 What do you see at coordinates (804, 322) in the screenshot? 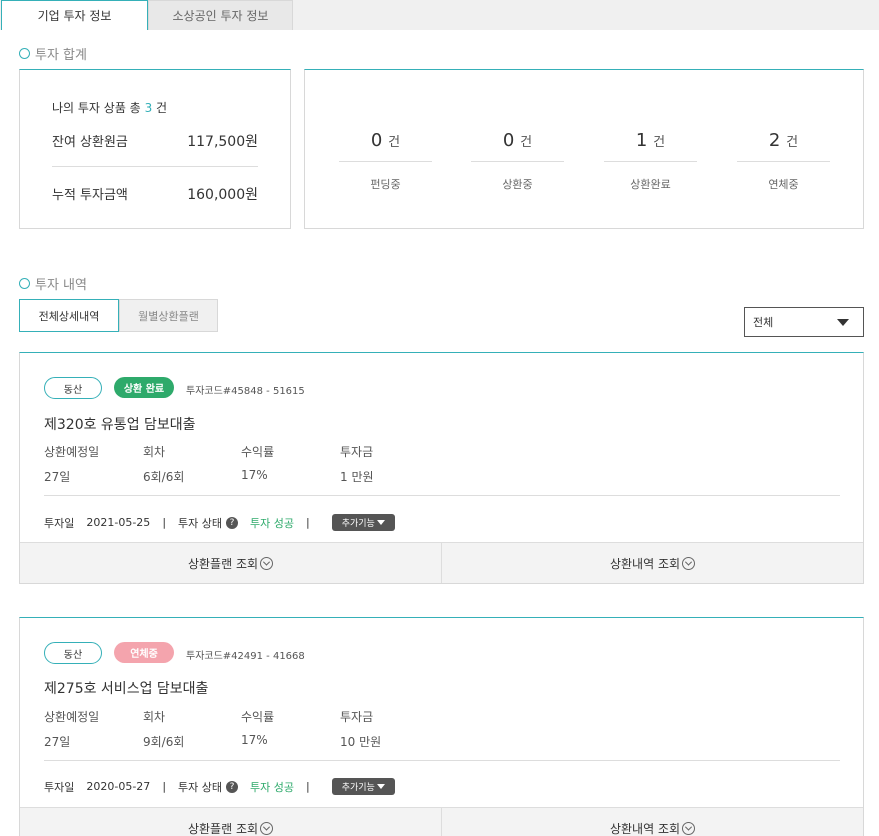
I see `filter-select: 전체` at bounding box center [804, 322].